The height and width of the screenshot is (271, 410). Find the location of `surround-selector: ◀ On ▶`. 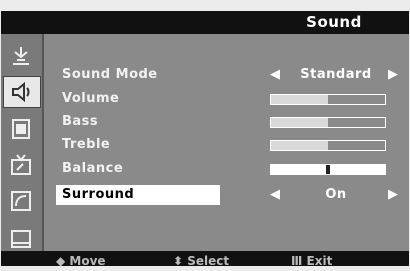

surround-selector: ◀ On ▶ is located at coordinates (333, 195).